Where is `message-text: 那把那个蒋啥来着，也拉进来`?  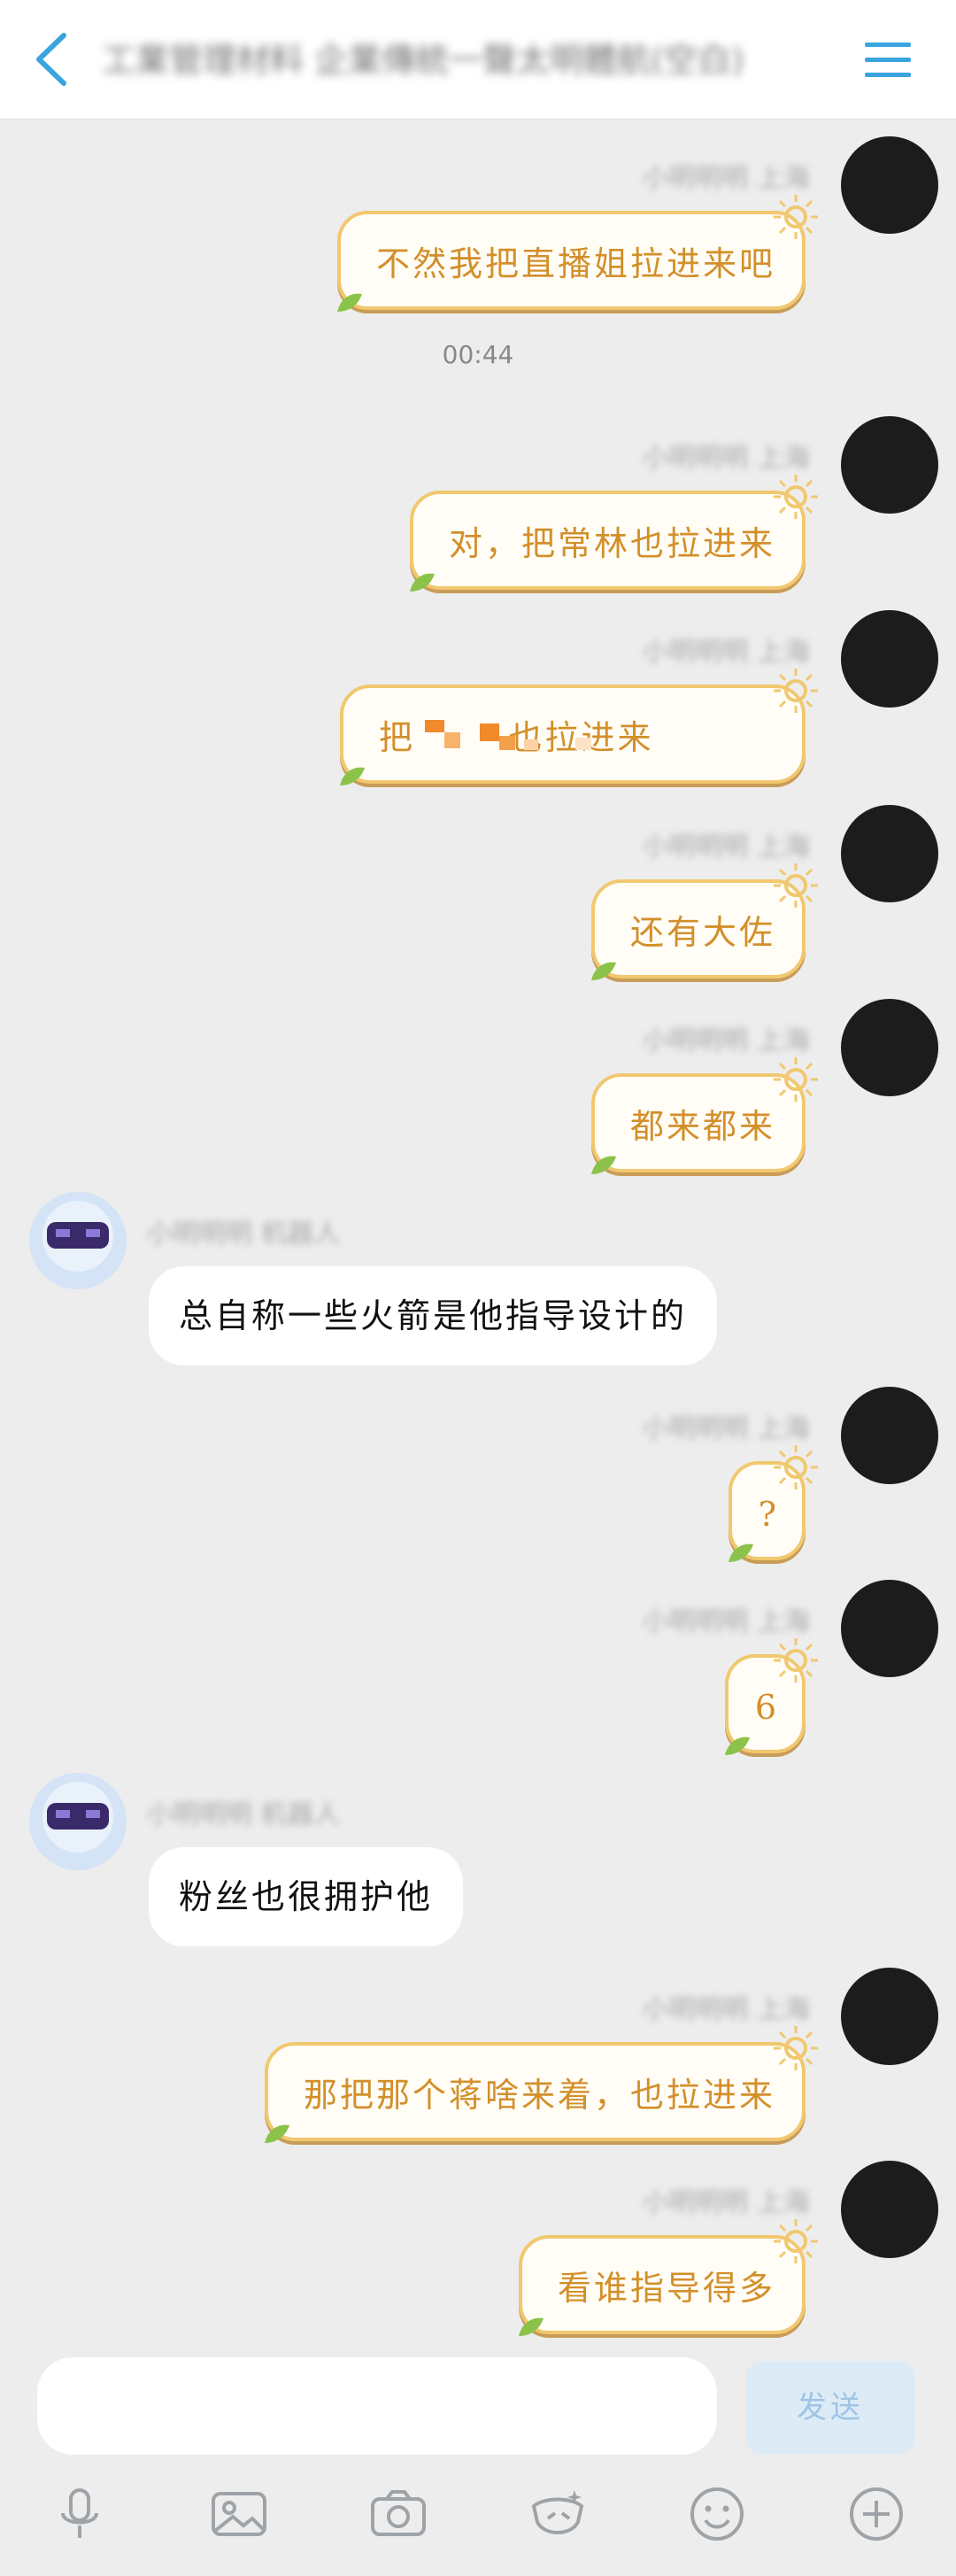
message-text: 那把那个蒋啥来着，也拉进来 is located at coordinates (539, 2095).